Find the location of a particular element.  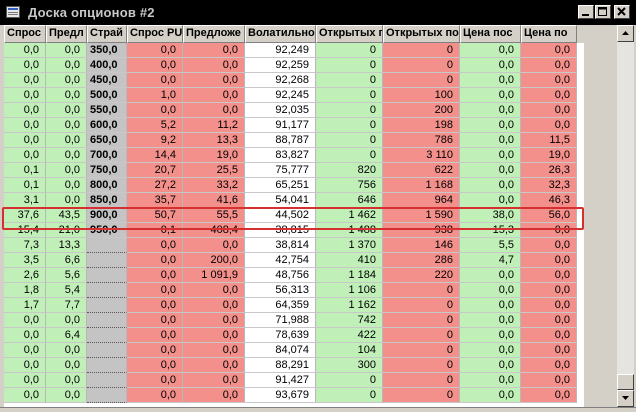

table-cell: 200,0 is located at coordinates (214, 260).